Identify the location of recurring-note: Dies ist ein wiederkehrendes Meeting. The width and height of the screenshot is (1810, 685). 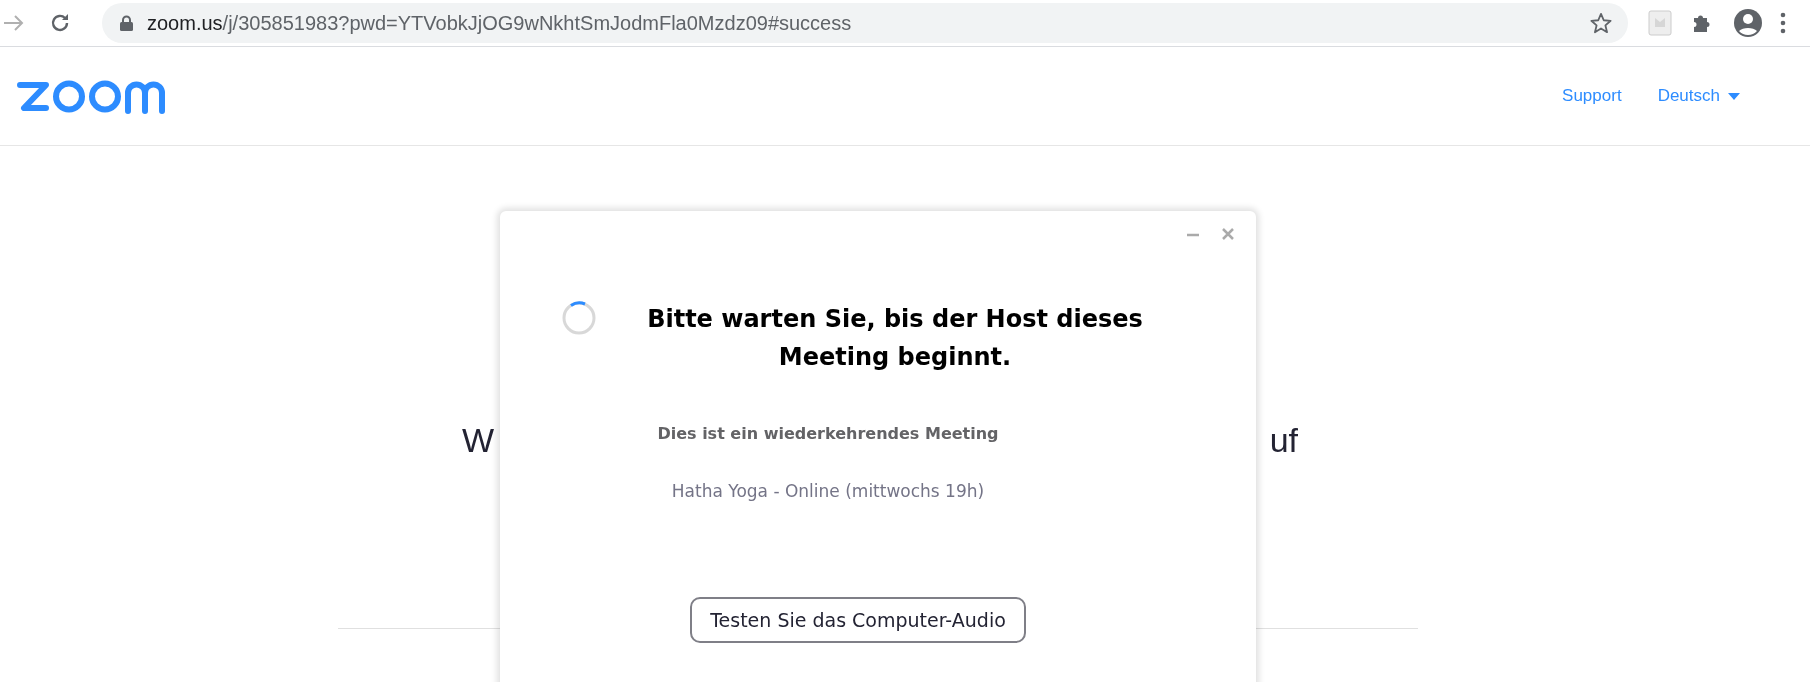
(828, 433).